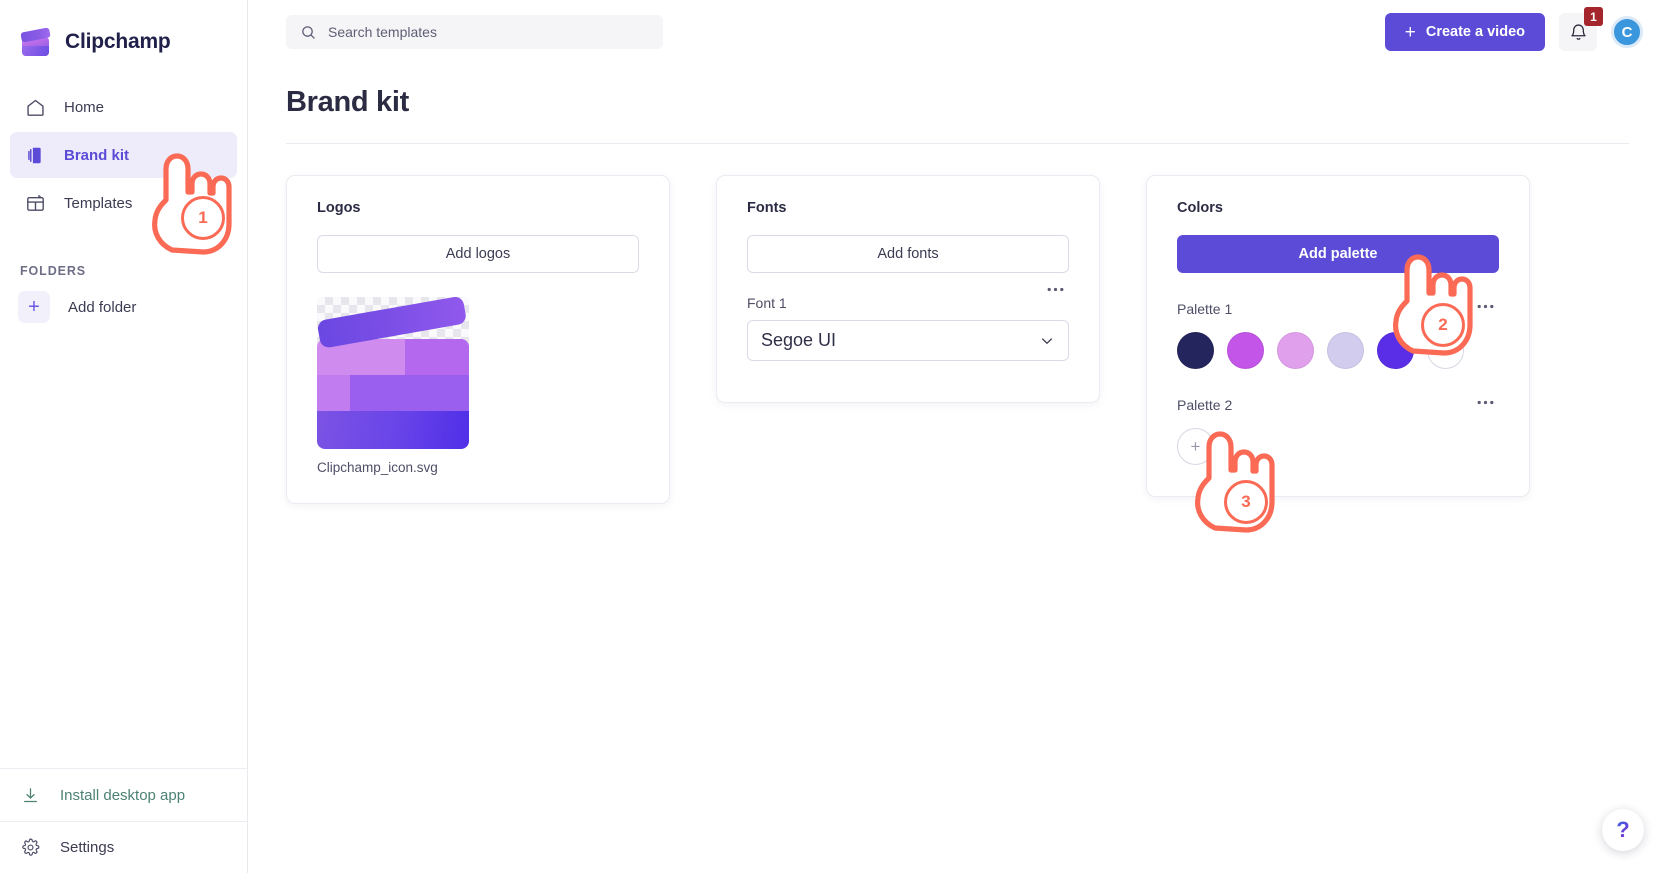  I want to click on palette-2-add-swatch: +, so click(1195, 446).